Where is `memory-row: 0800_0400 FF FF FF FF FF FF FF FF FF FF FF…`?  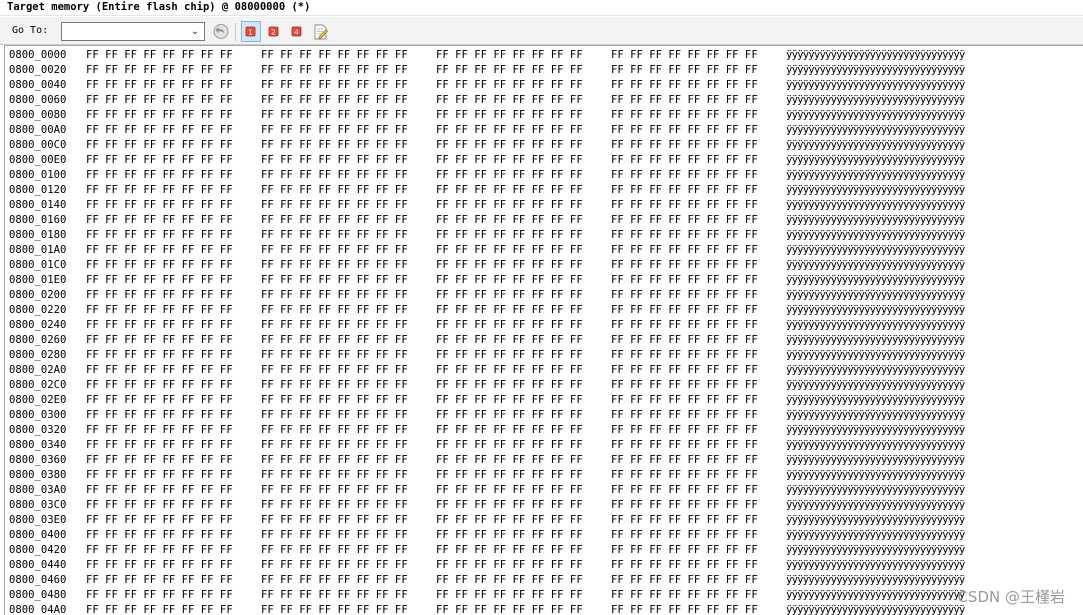 memory-row: 0800_0400 FF FF FF FF FF FF FF FF FF FF FF… is located at coordinates (542, 535).